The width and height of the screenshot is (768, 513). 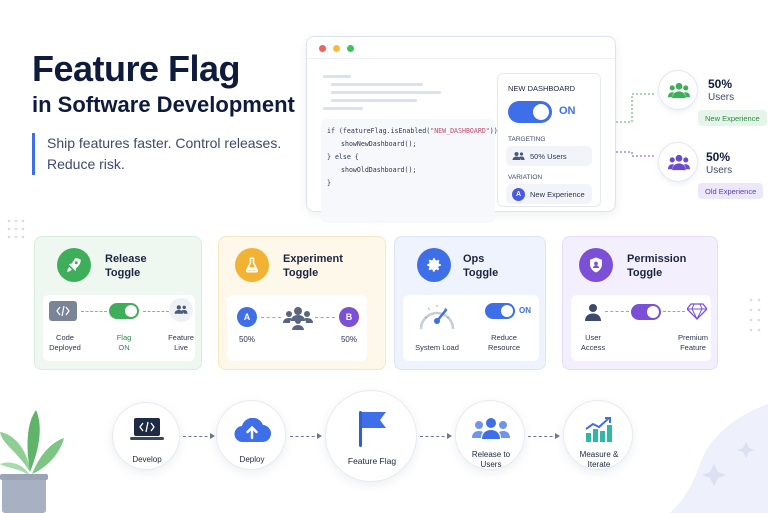 What do you see at coordinates (124, 311) in the screenshot?
I see `flag-switch` at bounding box center [124, 311].